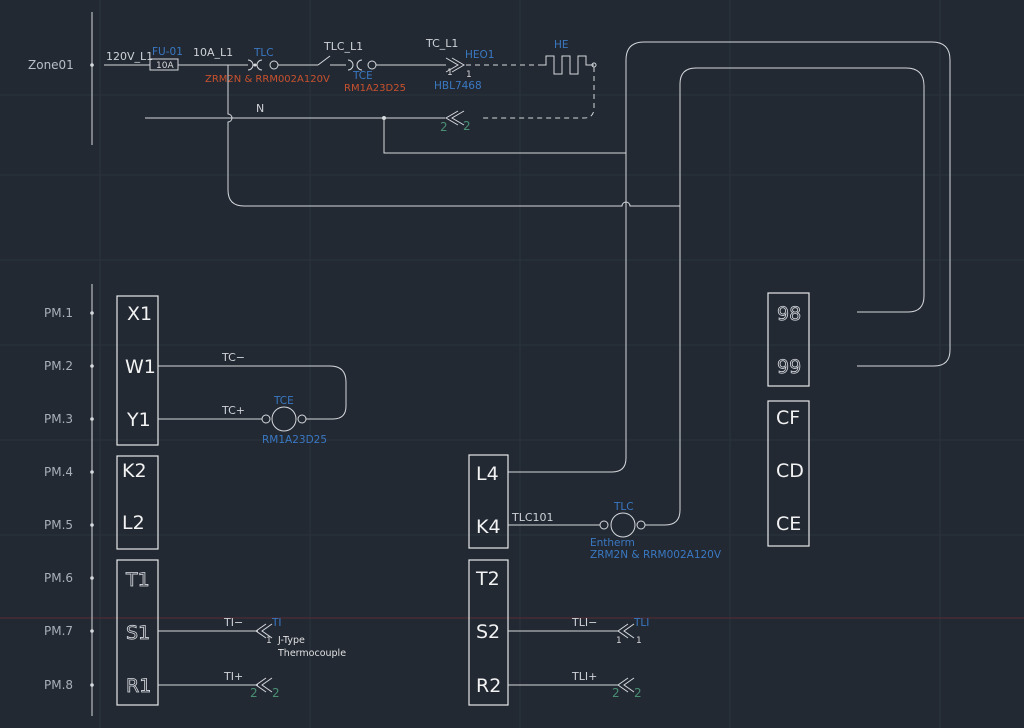 This screenshot has width=1024, height=728. What do you see at coordinates (266, 419) in the screenshot?
I see `tce-coil-left` at bounding box center [266, 419].